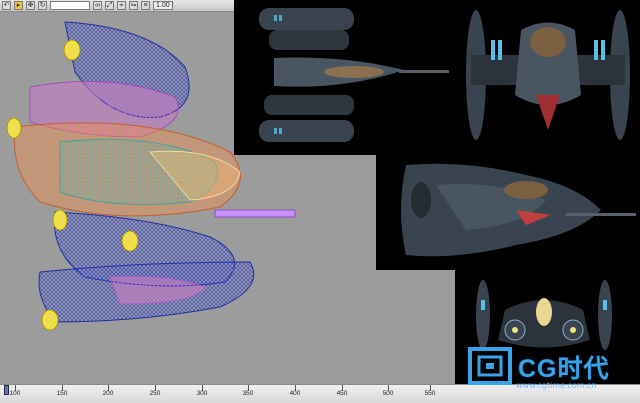 Image resolution: width=640 pixels, height=403 pixels. I want to click on main-toolbar: ↶ ▸ ✥ ↻ ∞ ⤢ ⌖ ⇋ ≡ 1.00, so click(117, 6).